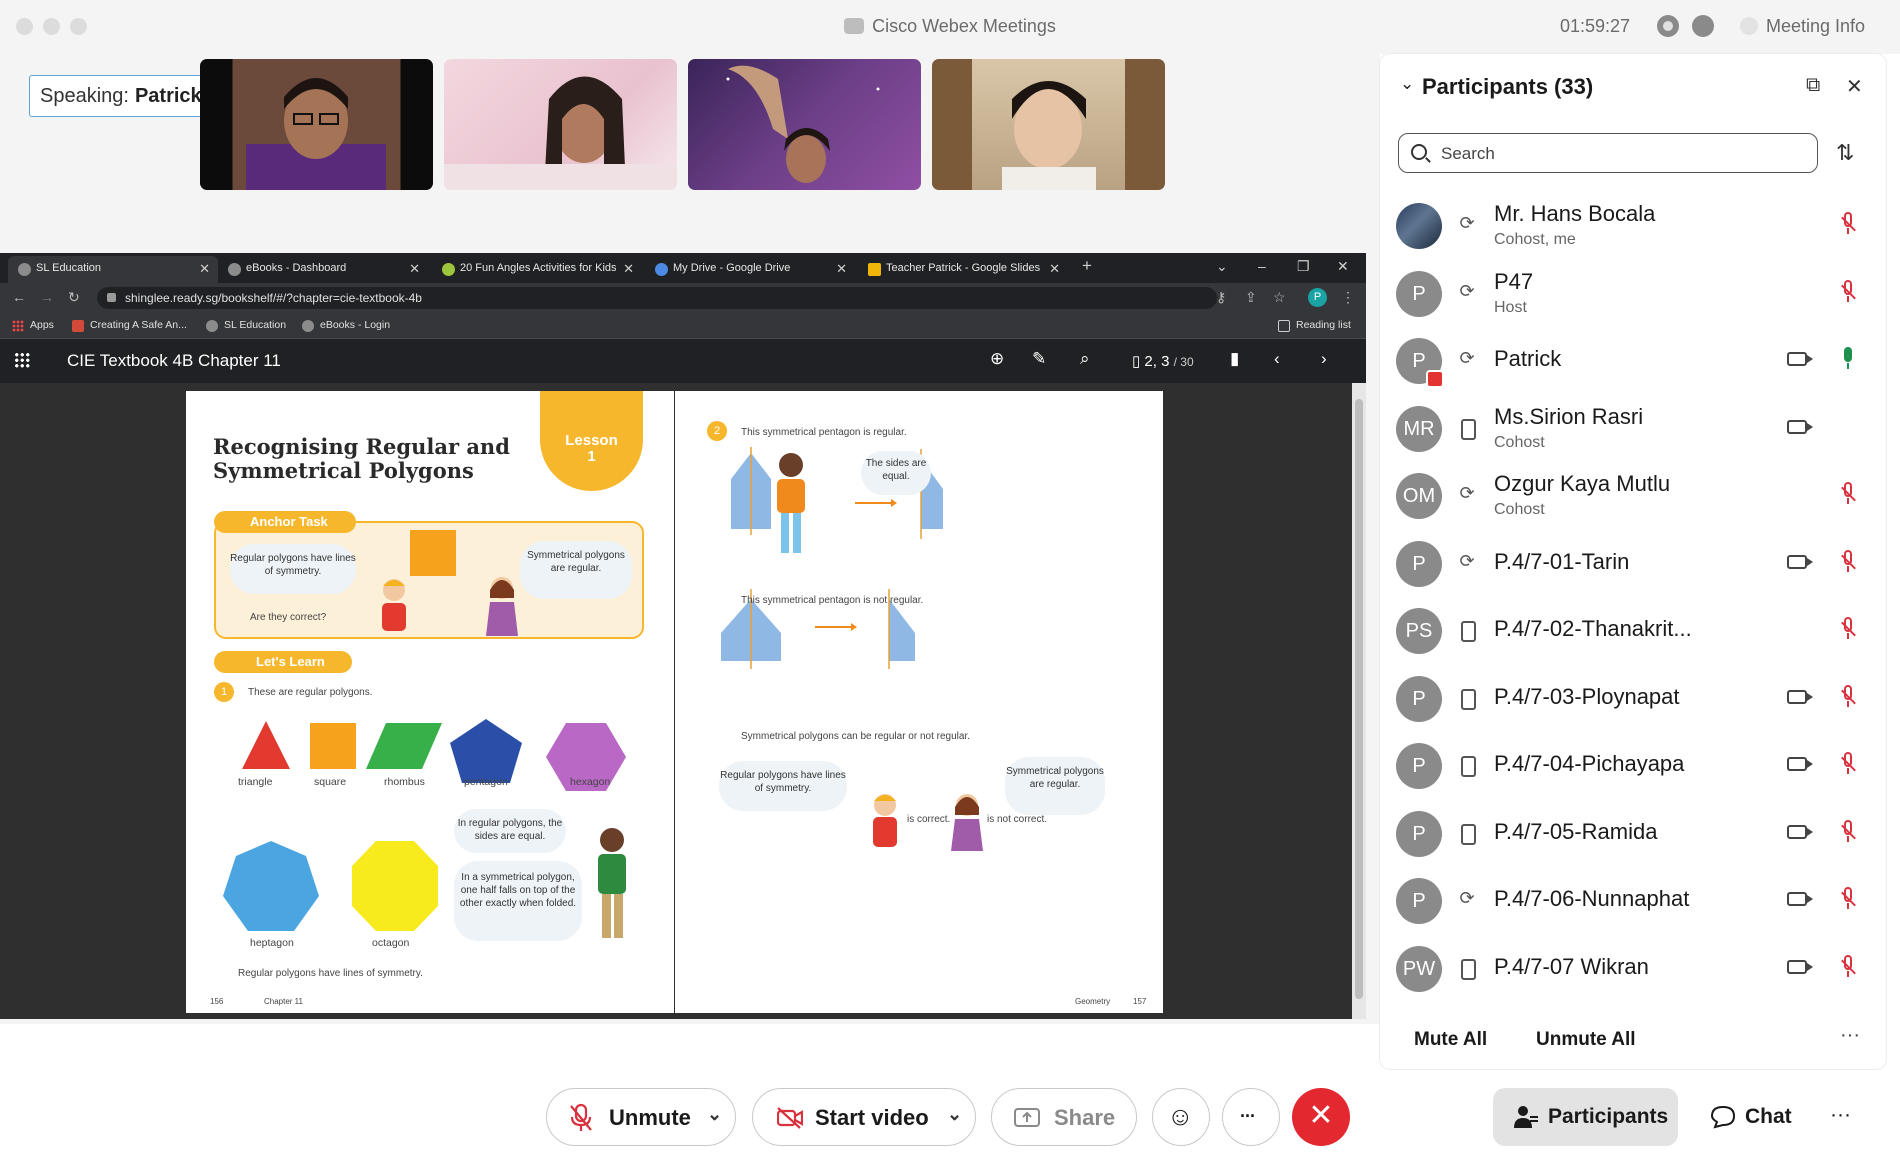 This screenshot has height=1155, width=1900. I want to click on participant-name: P.4/7-03-Ploynapat, so click(1587, 696).